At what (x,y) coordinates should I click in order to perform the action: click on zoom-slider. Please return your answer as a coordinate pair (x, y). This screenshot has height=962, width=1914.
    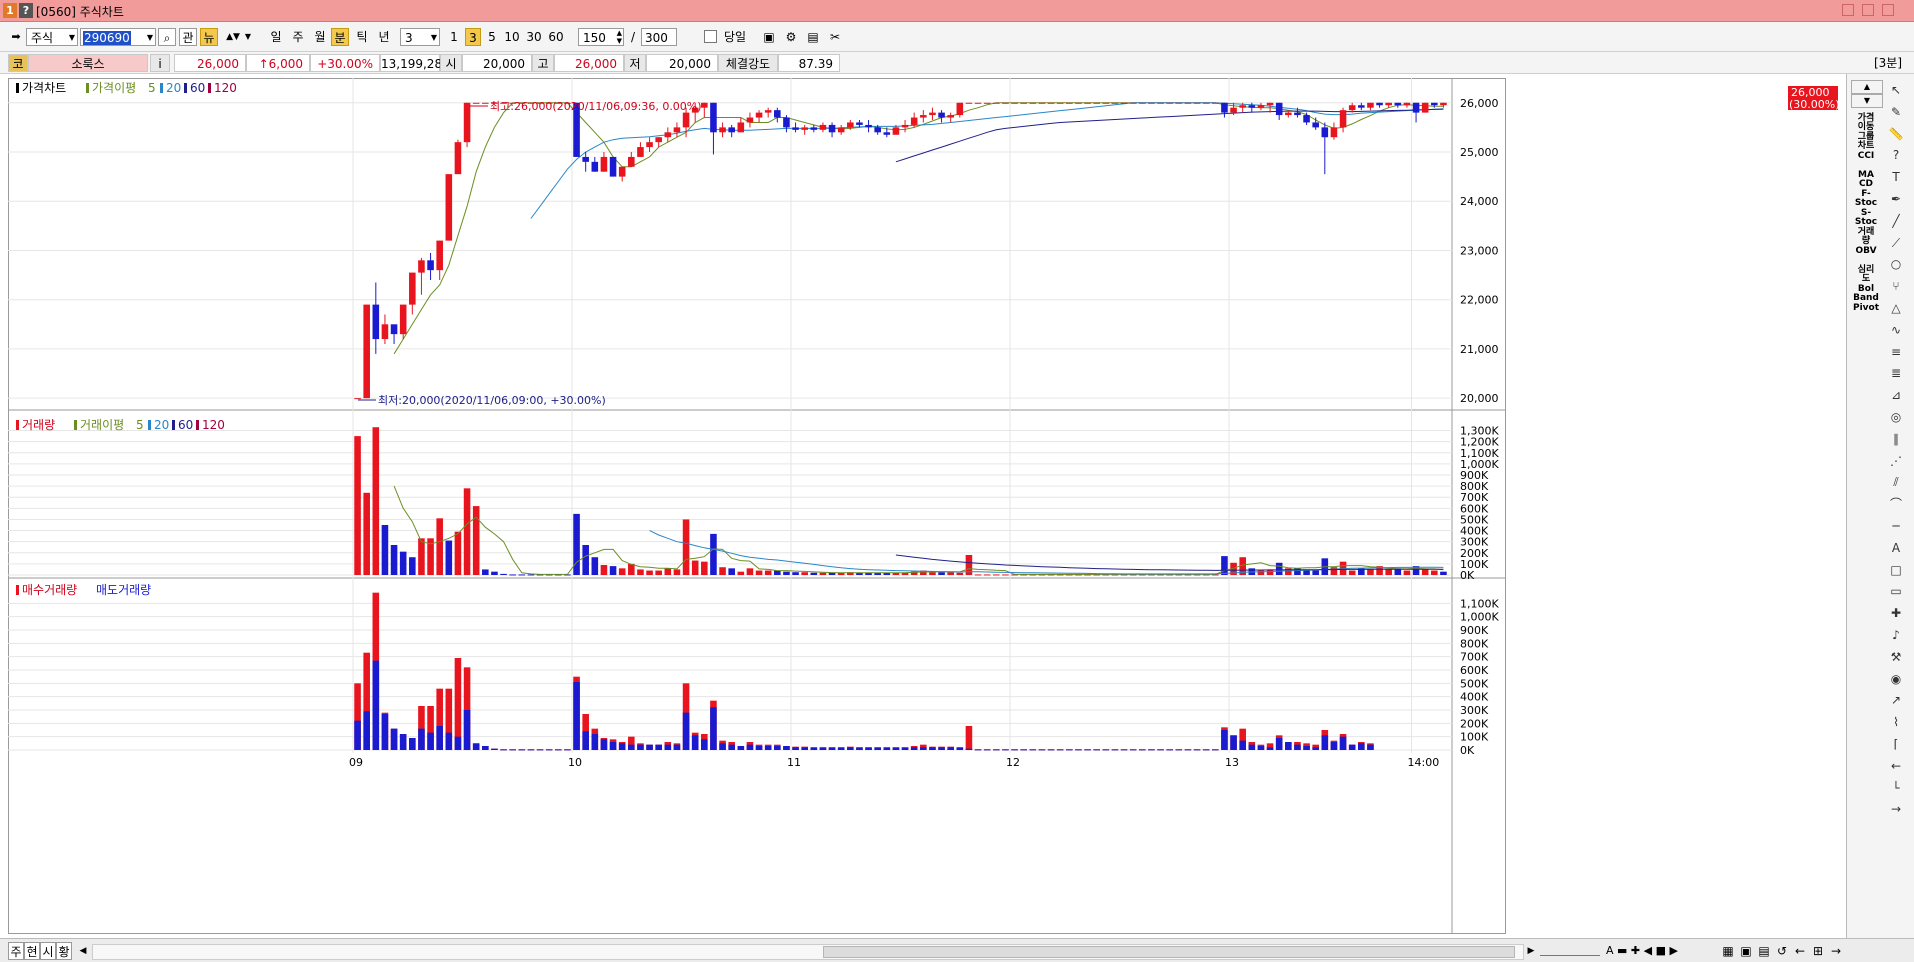
    Looking at the image, I should click on (1570, 950).